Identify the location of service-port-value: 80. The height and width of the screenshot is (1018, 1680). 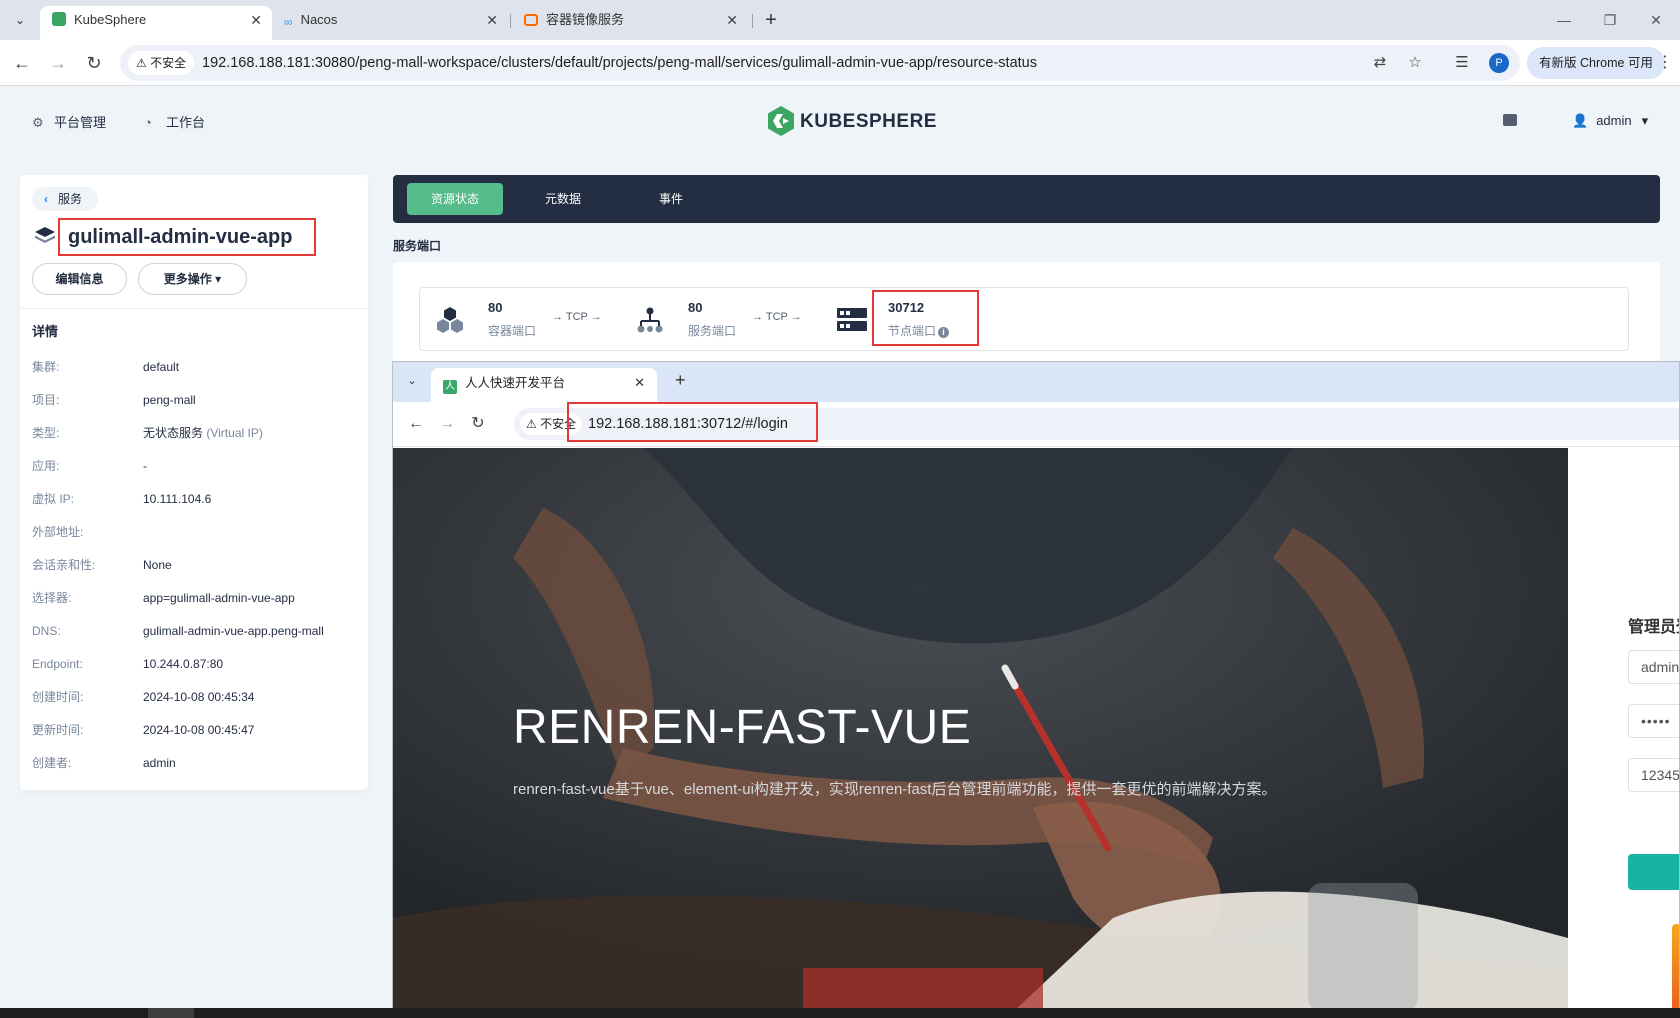
(695, 307).